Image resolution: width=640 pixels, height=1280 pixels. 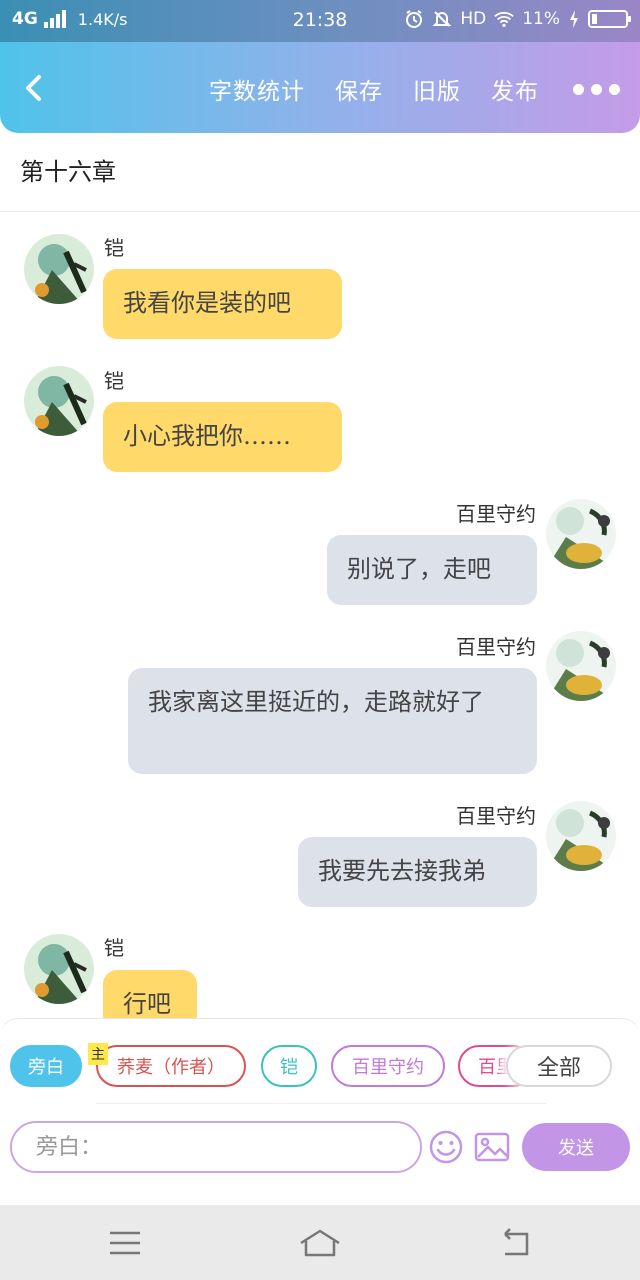 I want to click on battery-icon, so click(x=609, y=19).